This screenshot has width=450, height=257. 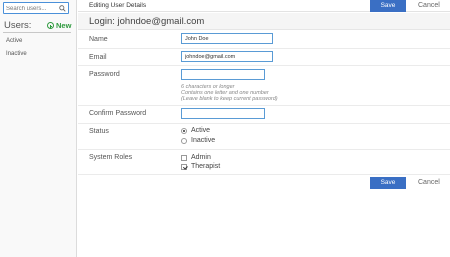 I want to click on page-title: Editing User Details, so click(x=118, y=5).